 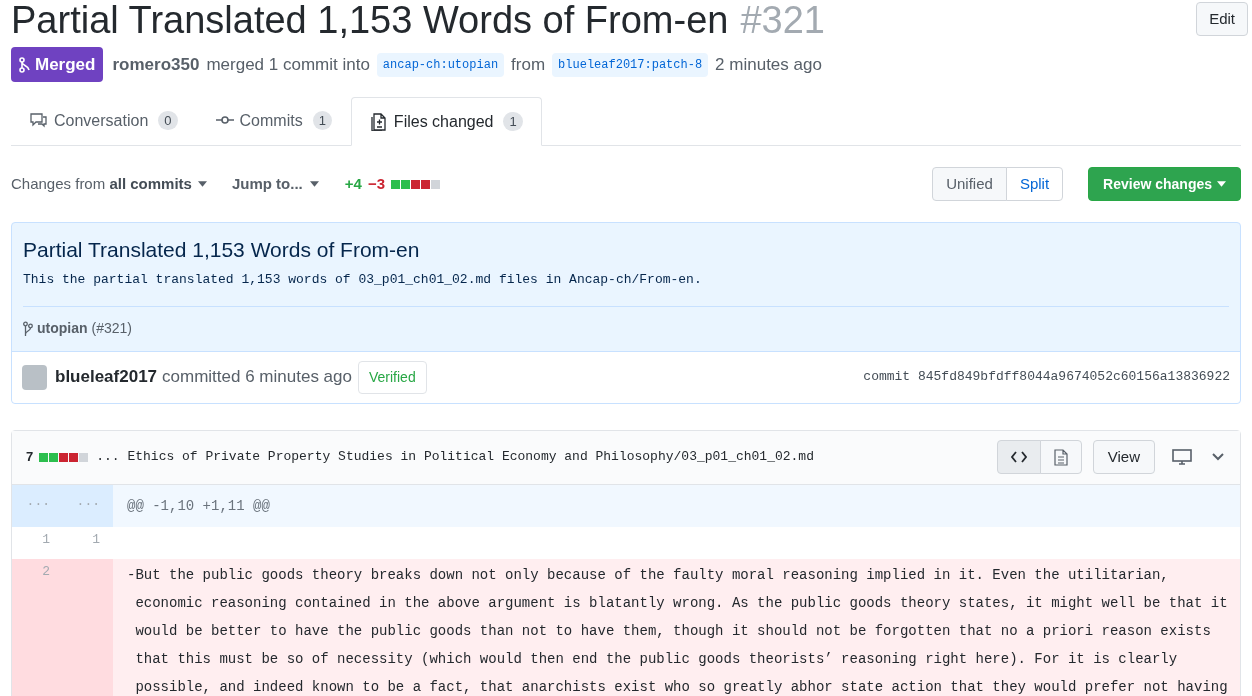 I want to click on branch-label: ancap-ch:utopian, so click(x=440, y=64).